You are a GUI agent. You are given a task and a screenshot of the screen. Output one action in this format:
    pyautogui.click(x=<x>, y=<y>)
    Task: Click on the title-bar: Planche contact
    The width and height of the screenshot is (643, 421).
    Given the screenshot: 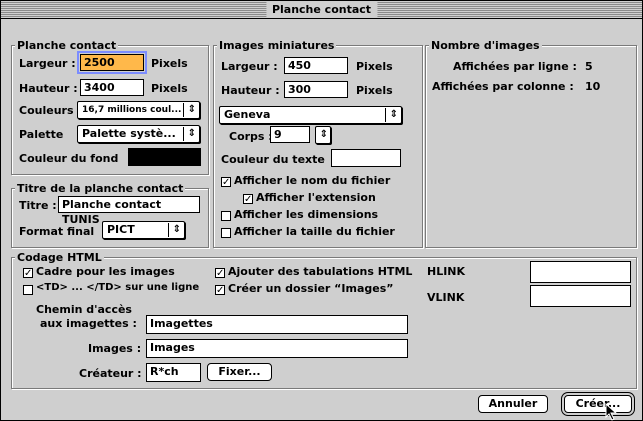 What is the action you would take?
    pyautogui.click(x=321, y=10)
    